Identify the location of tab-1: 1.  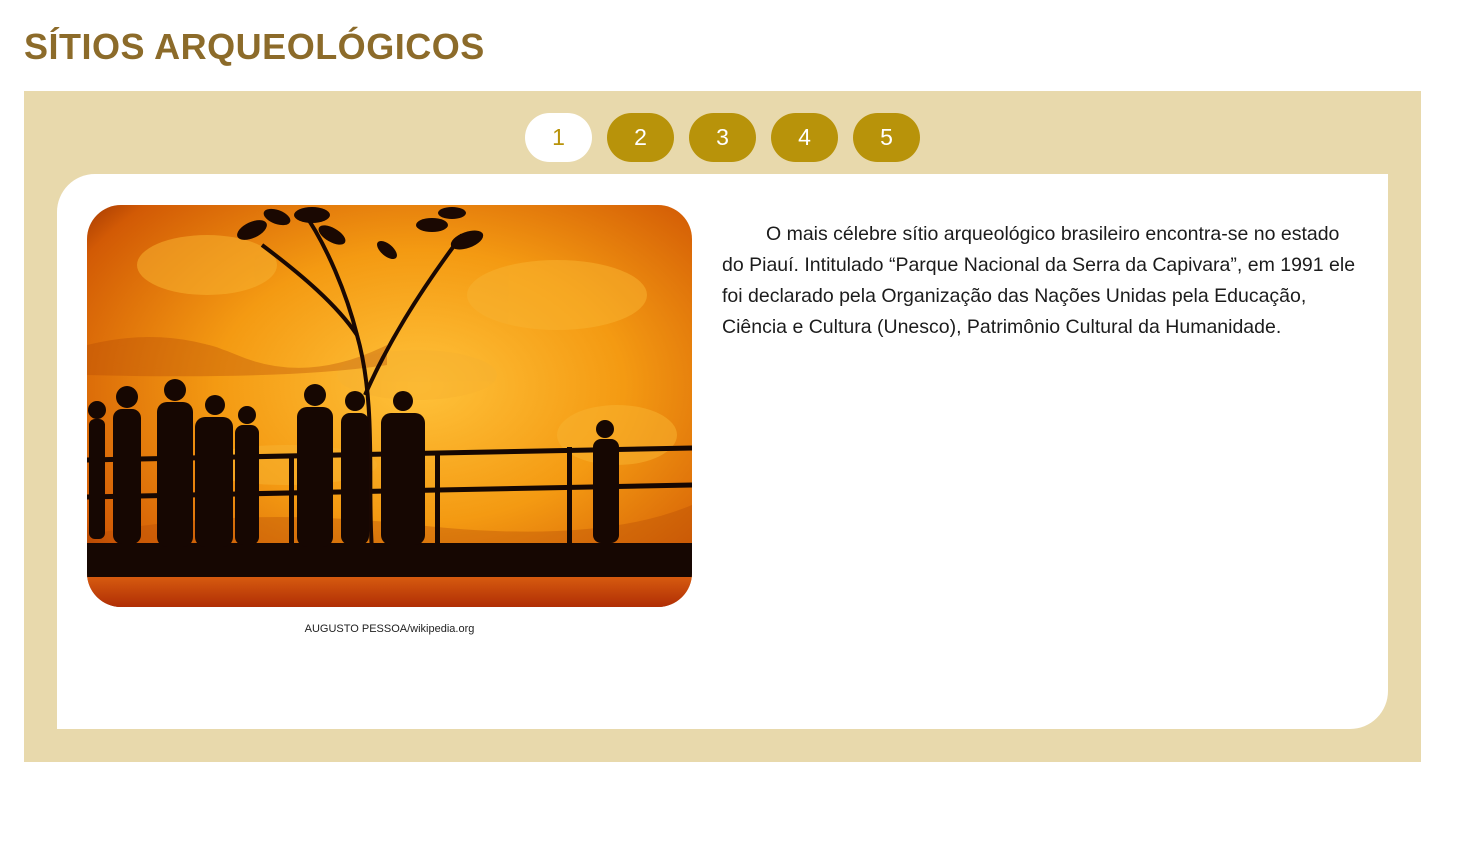
(558, 137).